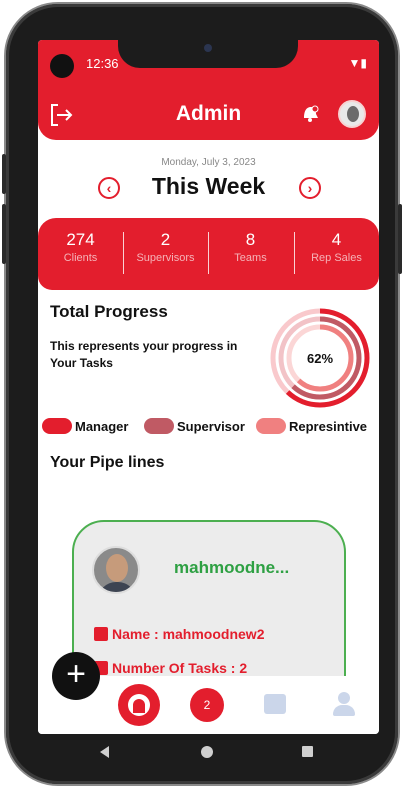 This screenshot has width=405, height=789. What do you see at coordinates (117, 587) in the screenshot?
I see `avatar-shoulders` at bounding box center [117, 587].